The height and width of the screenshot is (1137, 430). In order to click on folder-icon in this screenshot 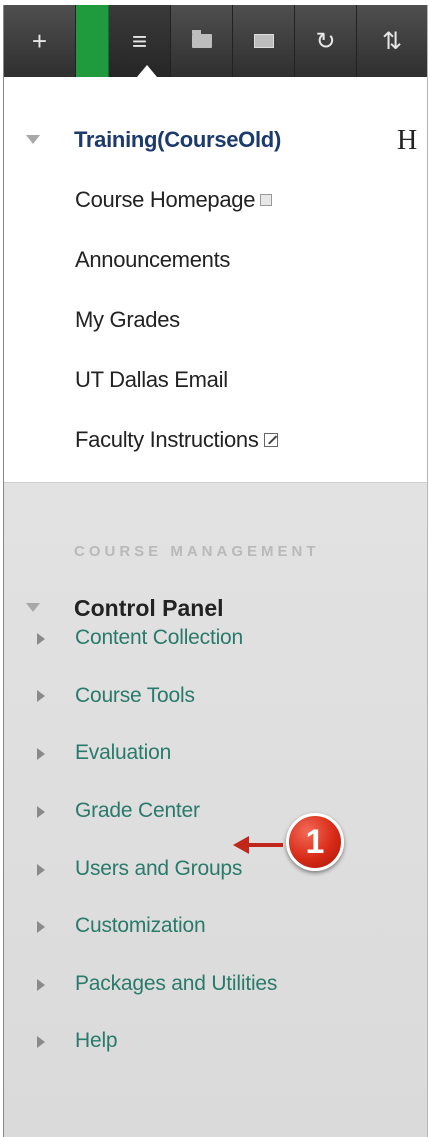, I will do `click(201, 39)`.